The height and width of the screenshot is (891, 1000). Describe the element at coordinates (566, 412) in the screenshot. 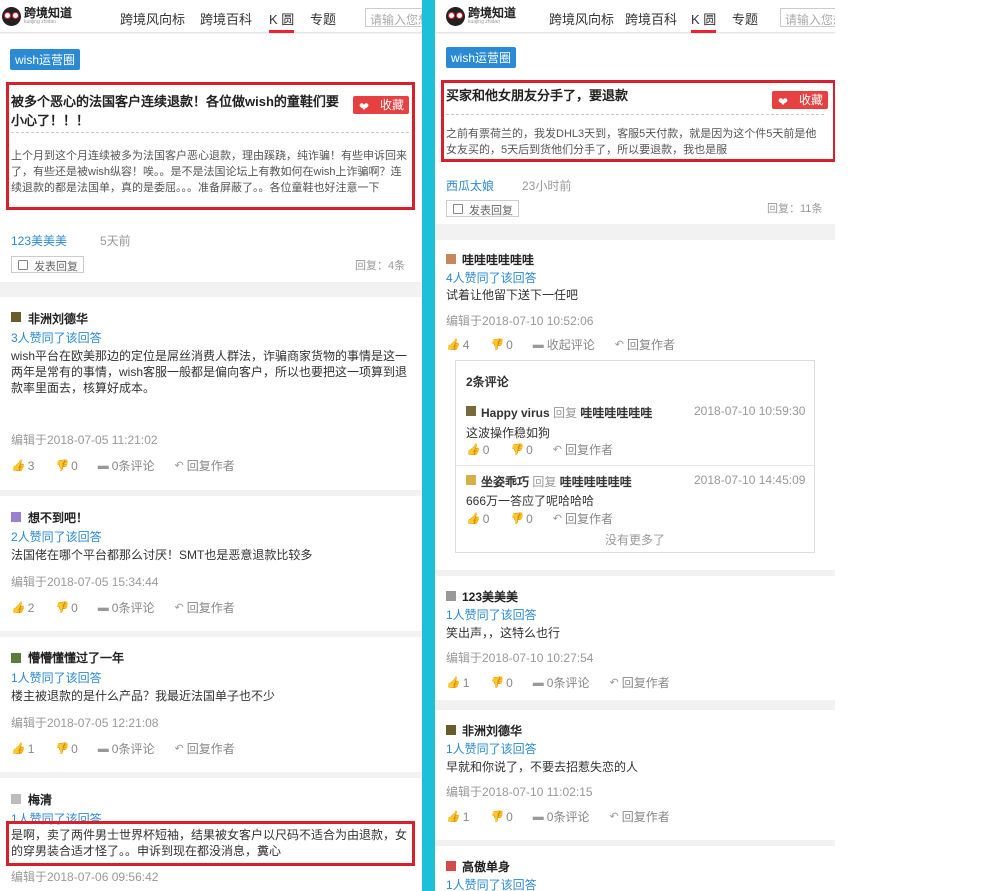

I see `comment-author: Happy virus 回复 哇哇哇哇哇哇` at that location.